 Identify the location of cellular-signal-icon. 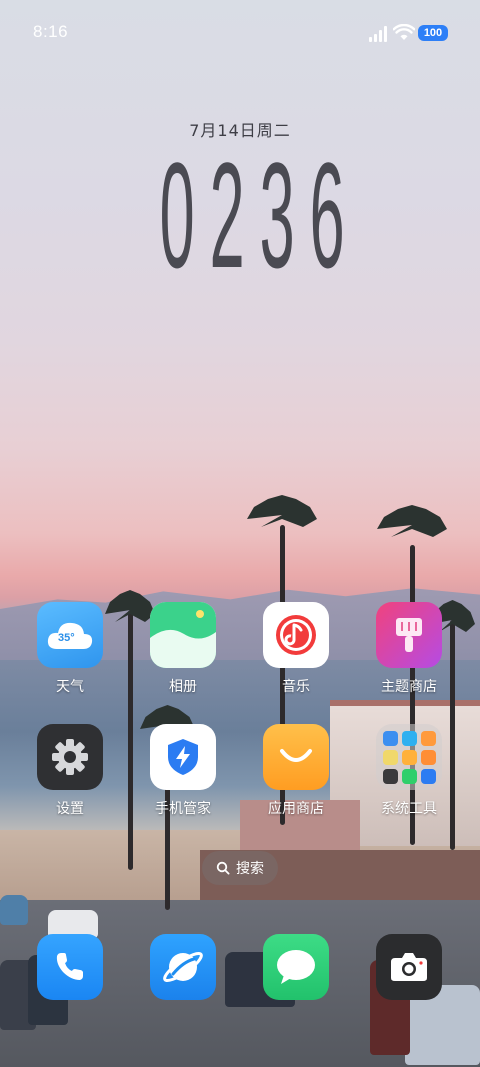
(378, 34).